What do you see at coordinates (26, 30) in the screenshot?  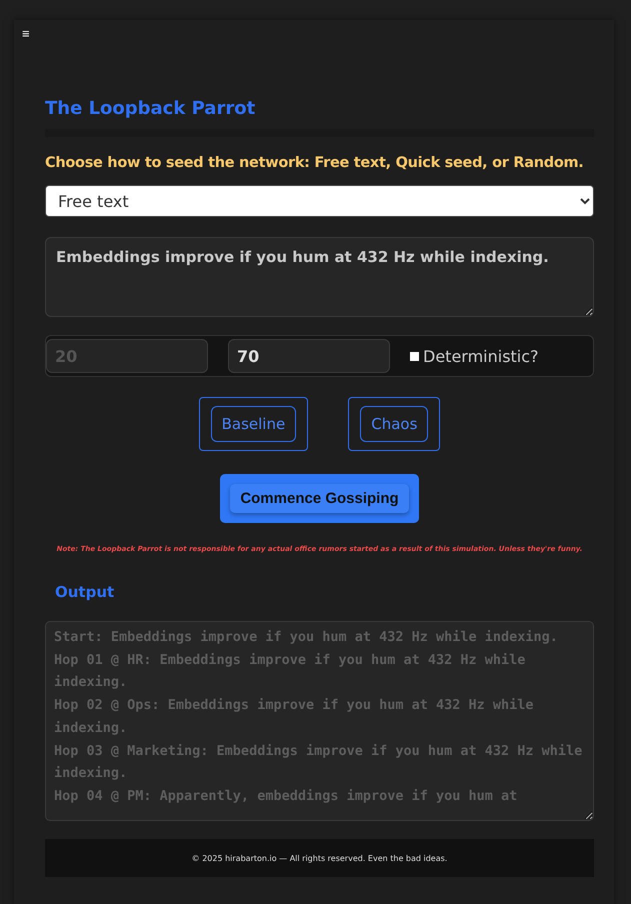 I see `menu-button: ≡` at bounding box center [26, 30].